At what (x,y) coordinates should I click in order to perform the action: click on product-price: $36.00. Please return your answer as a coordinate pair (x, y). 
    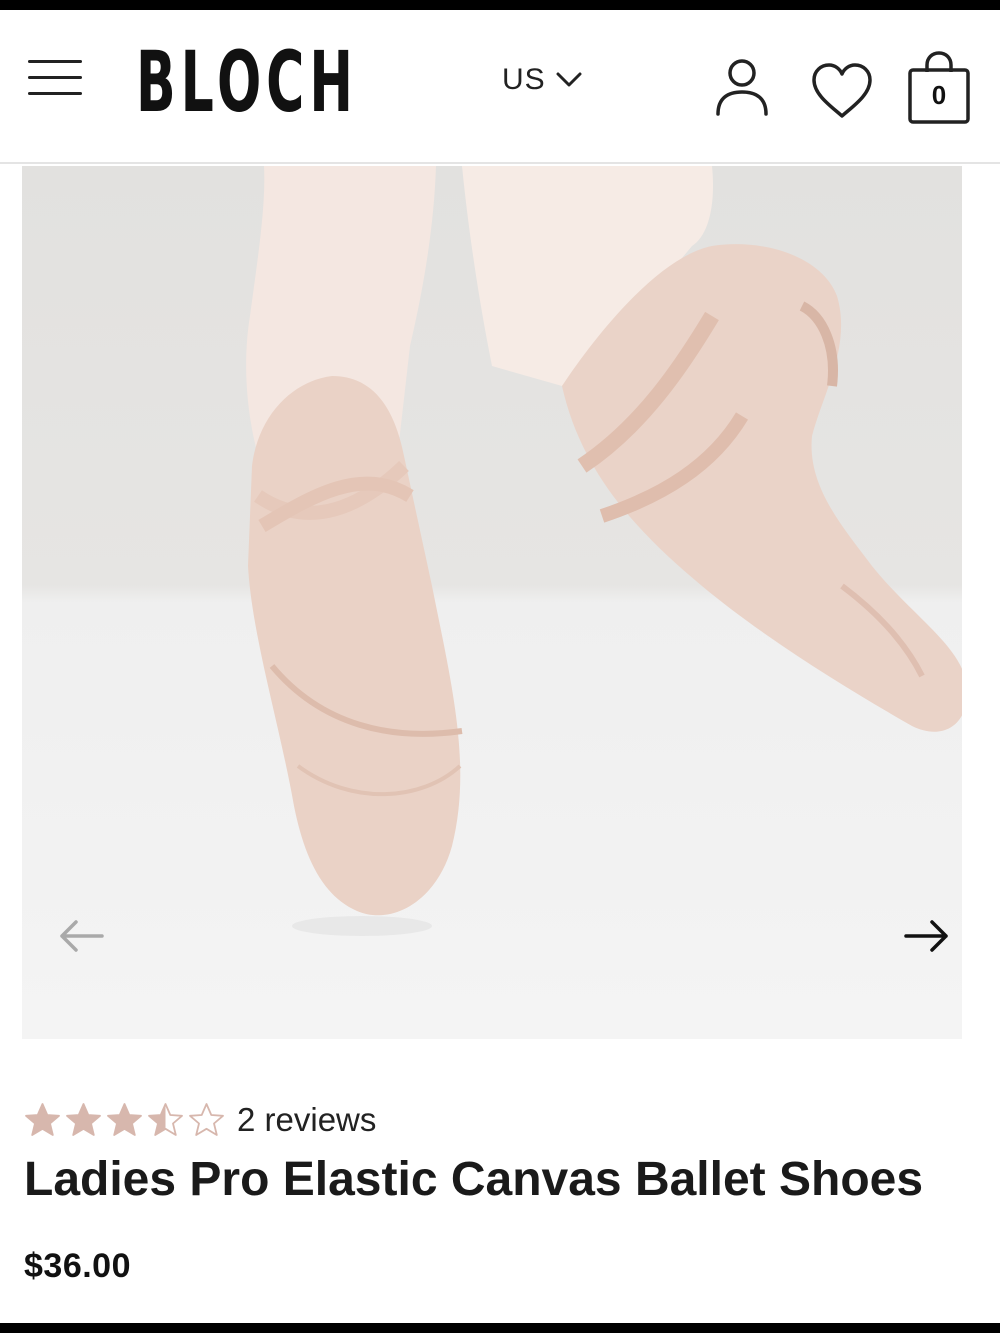
    Looking at the image, I should click on (77, 1266).